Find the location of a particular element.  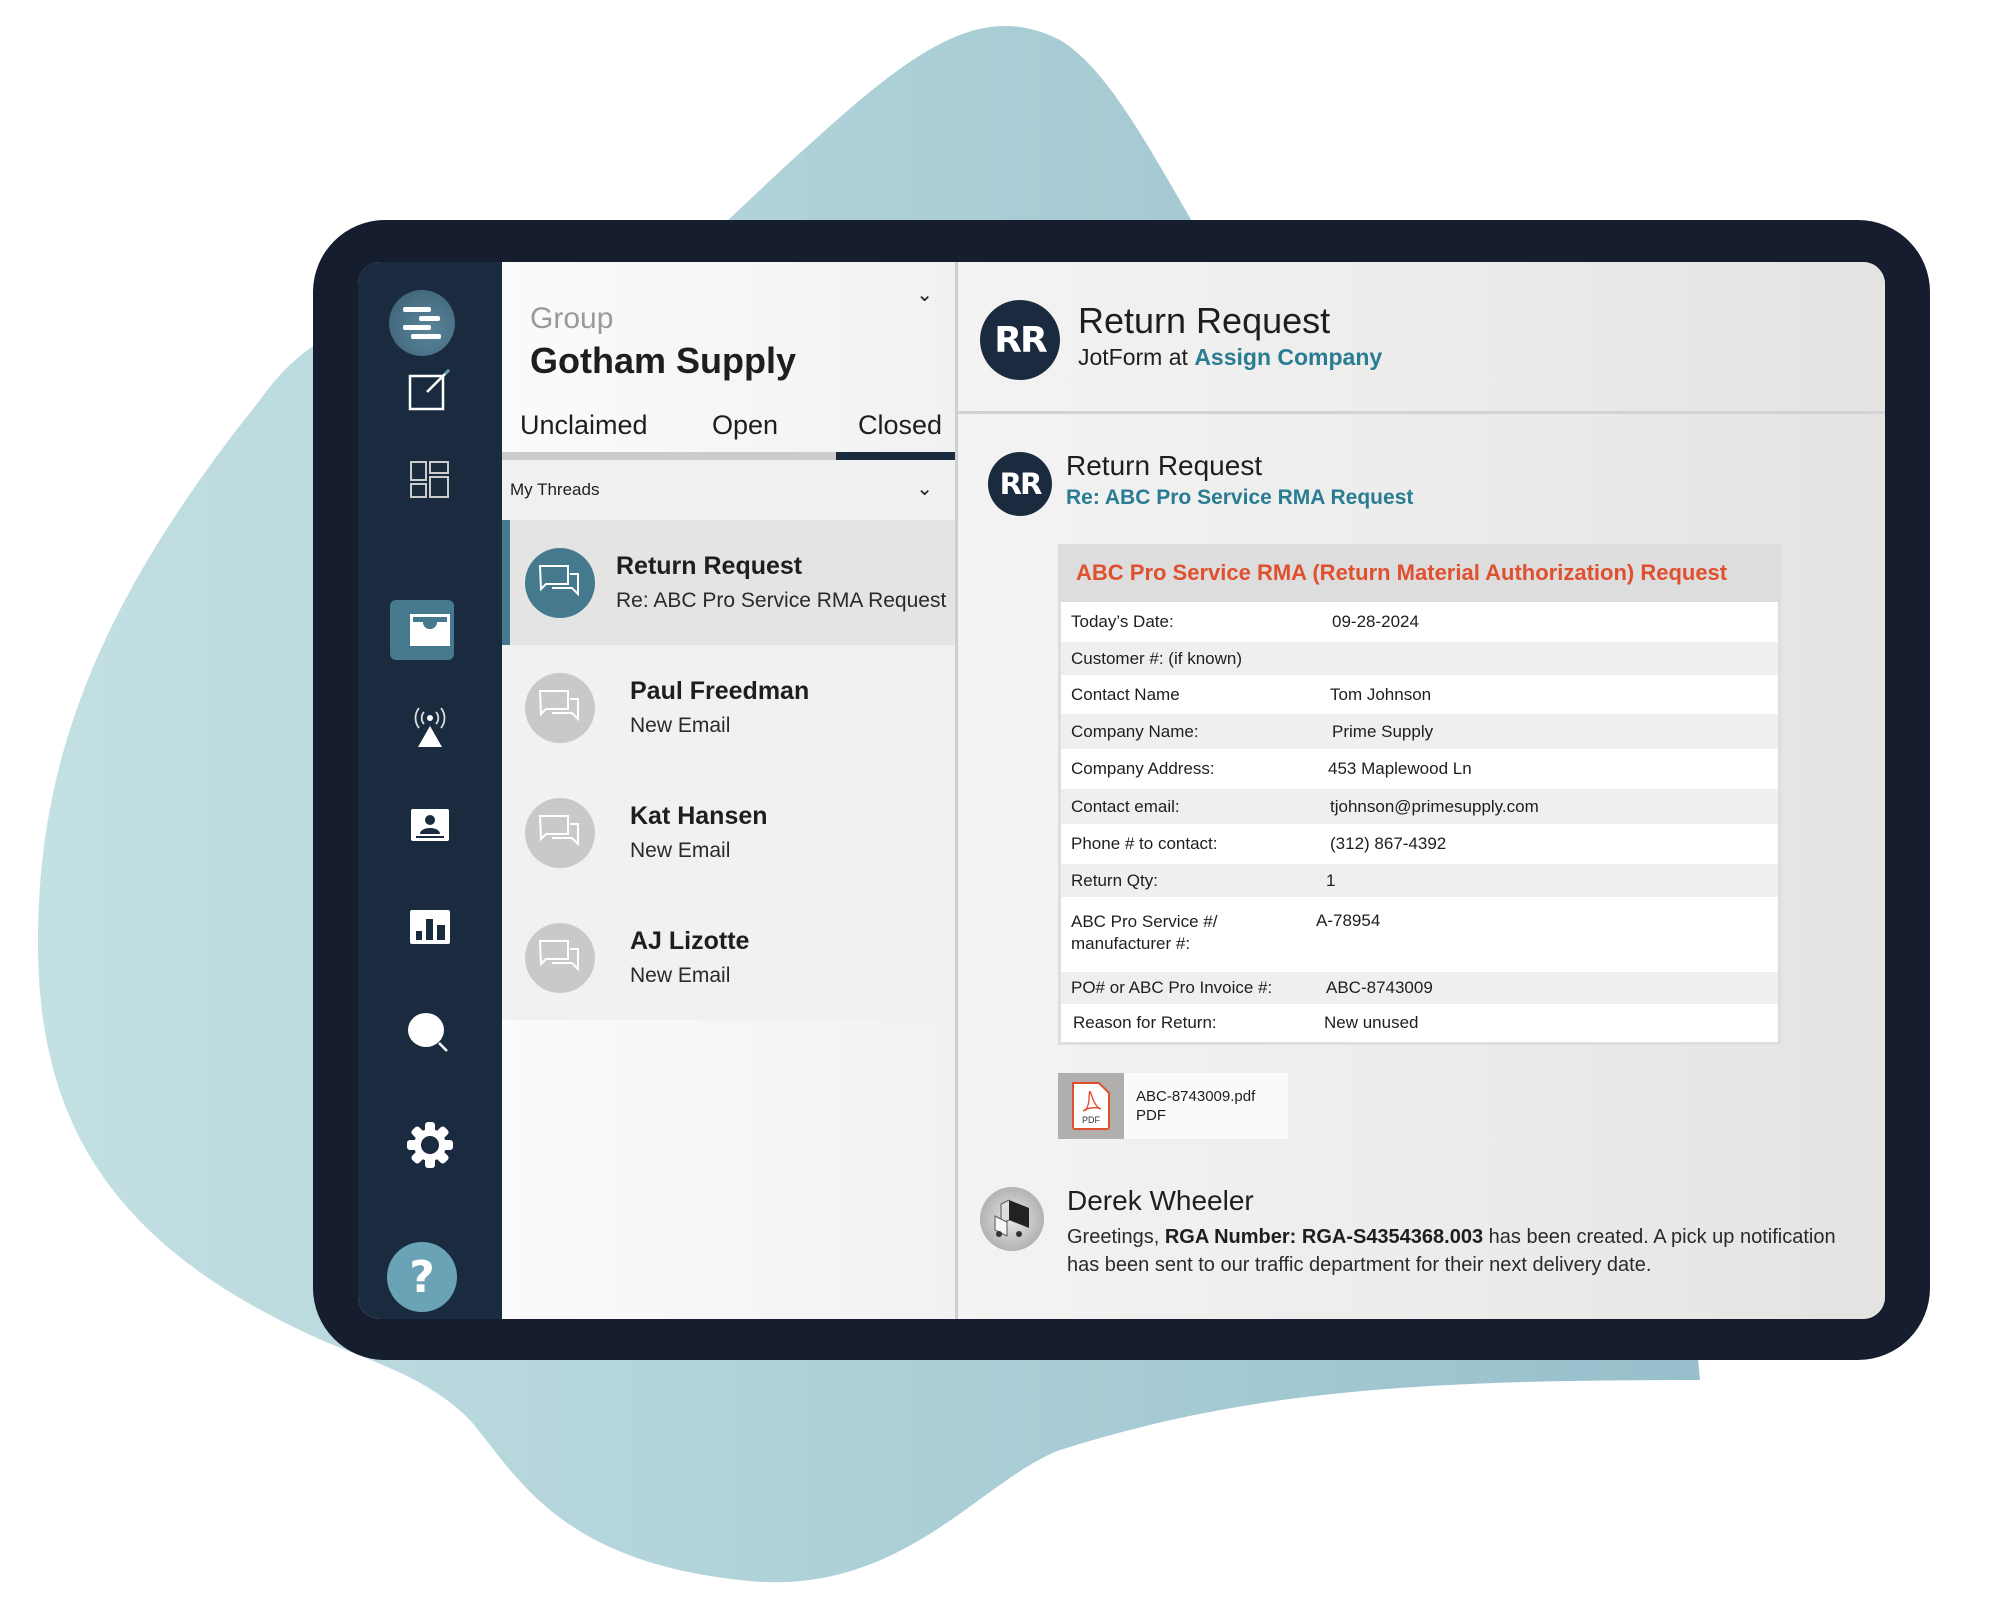

truck-icon is located at coordinates (1011, 1218).